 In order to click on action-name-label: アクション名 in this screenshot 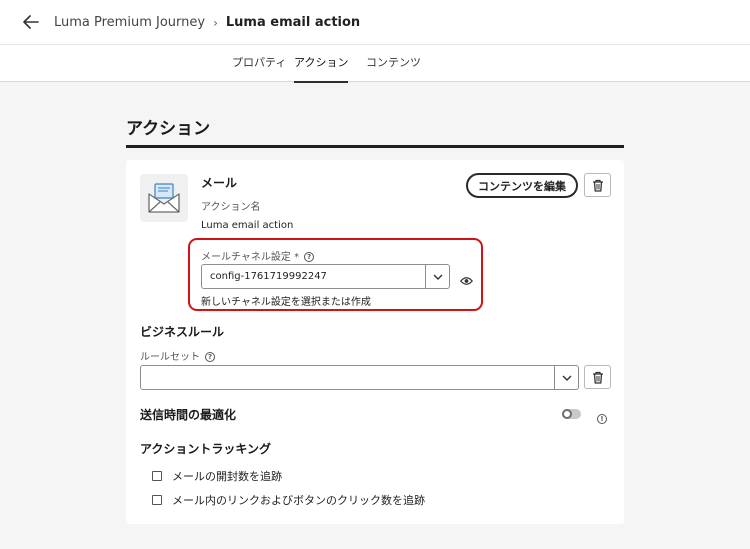, I will do `click(231, 207)`.